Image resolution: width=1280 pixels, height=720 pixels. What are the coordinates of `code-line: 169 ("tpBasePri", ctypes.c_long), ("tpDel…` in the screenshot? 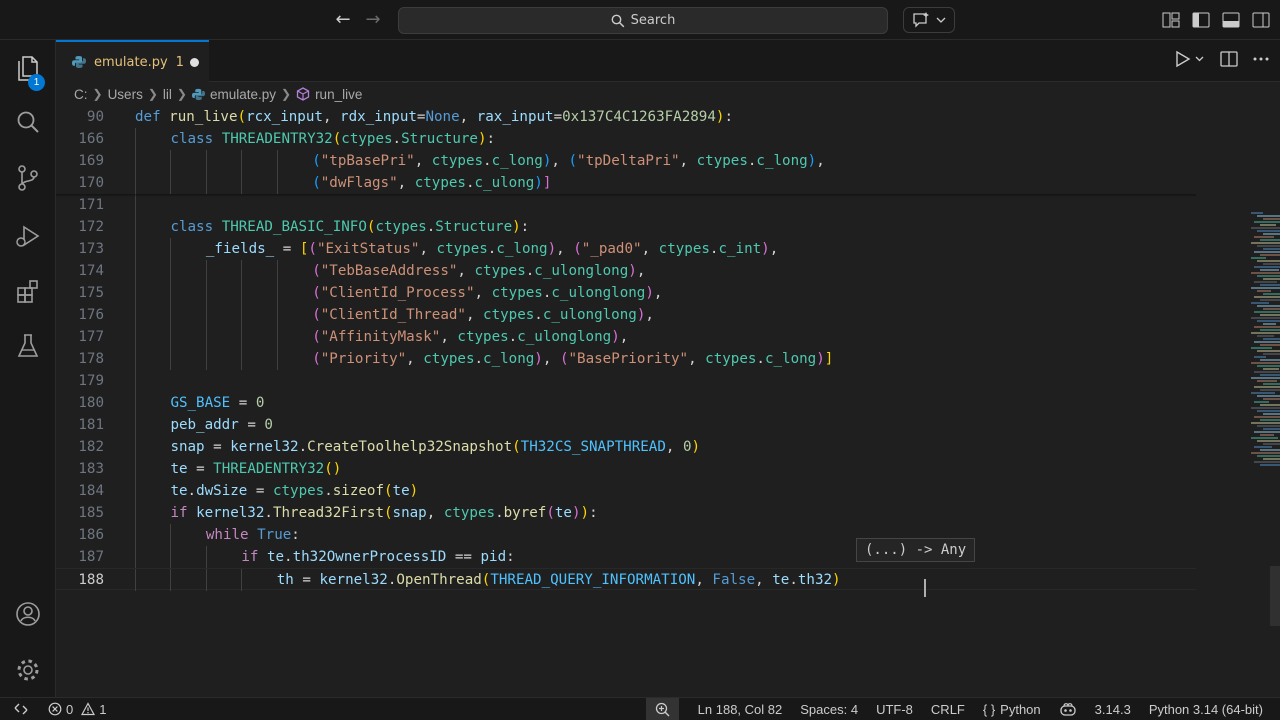 It's located at (626, 161).